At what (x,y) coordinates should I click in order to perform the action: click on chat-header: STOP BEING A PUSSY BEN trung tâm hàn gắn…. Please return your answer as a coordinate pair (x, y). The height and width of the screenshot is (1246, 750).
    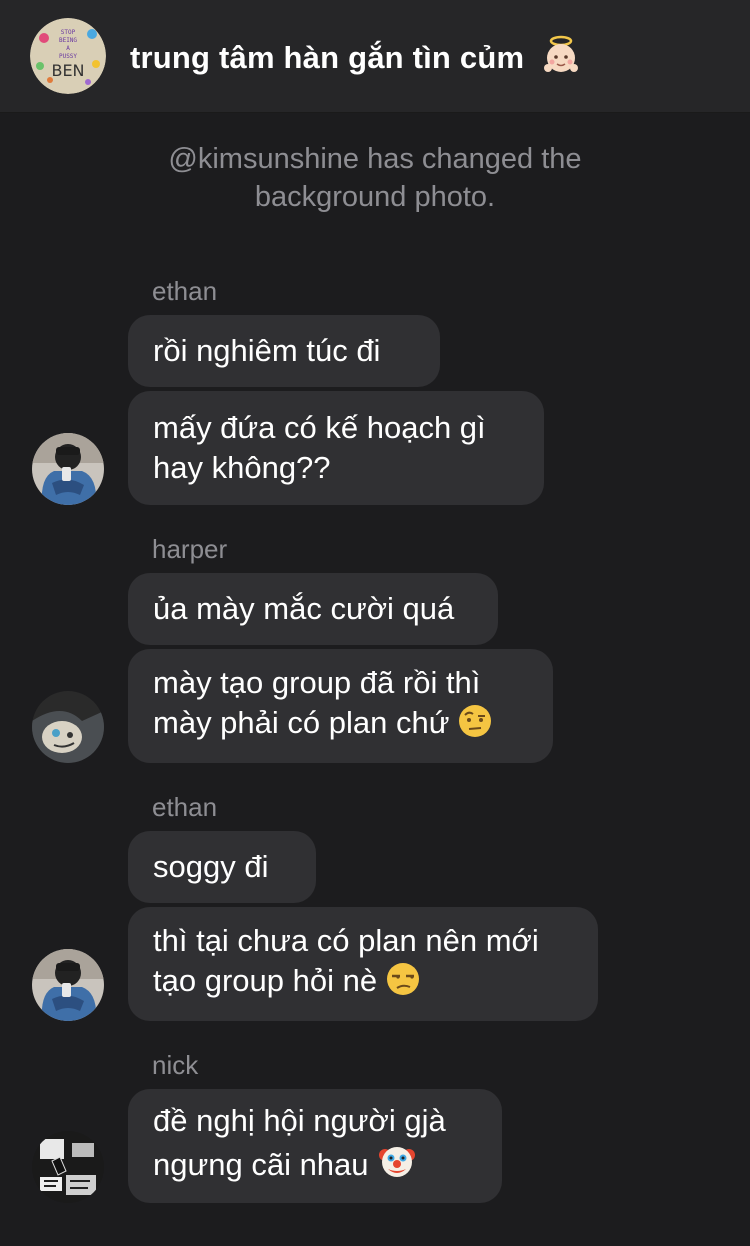
    Looking at the image, I should click on (375, 56).